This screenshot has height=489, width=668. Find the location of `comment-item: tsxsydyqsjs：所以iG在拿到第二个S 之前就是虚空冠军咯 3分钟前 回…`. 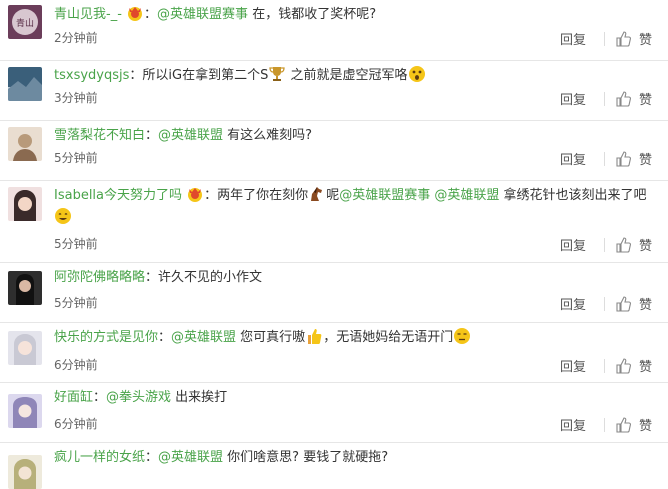

comment-item: tsxsydyqsjs：所以iG在拿到第二个S 之前就是虚空冠军咯 3分钟前 回… is located at coordinates (334, 91).